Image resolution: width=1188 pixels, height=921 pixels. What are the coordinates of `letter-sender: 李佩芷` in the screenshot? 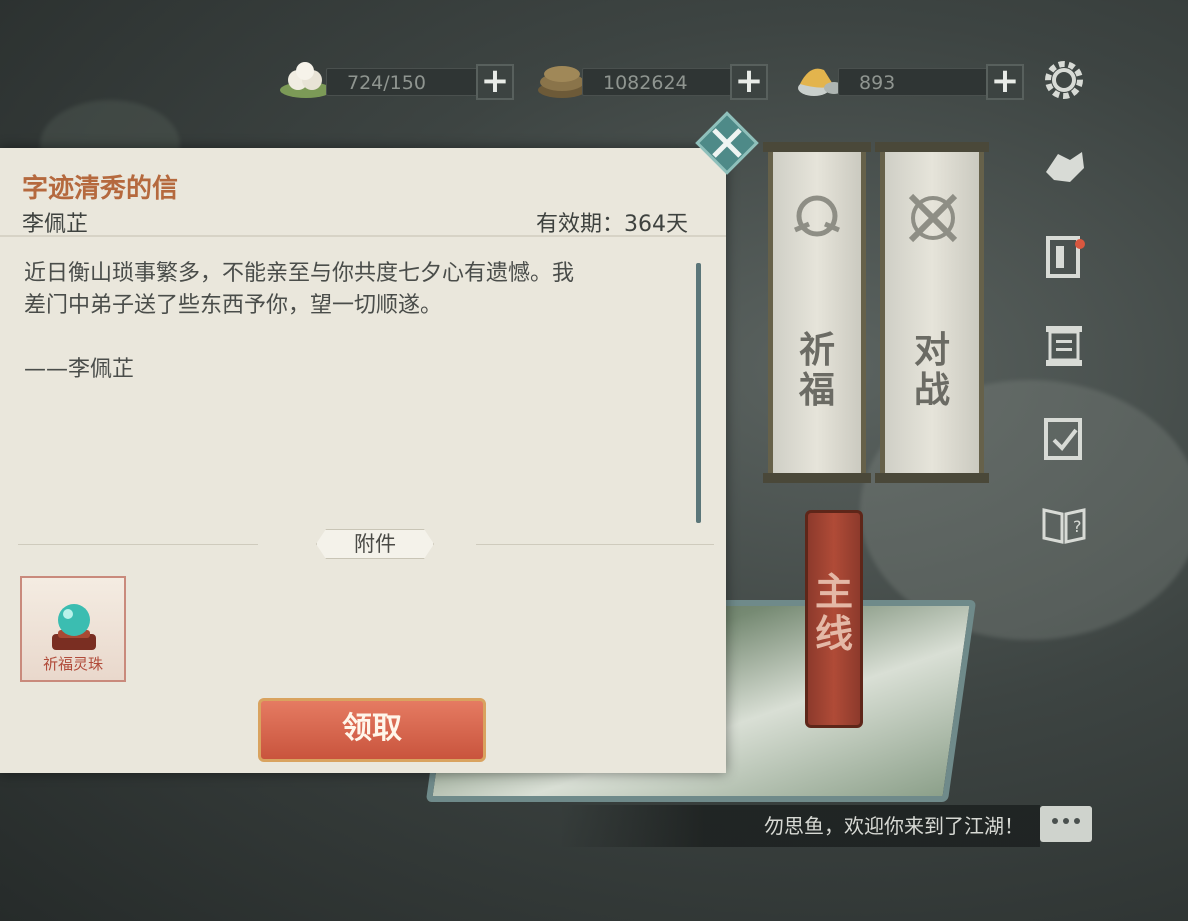 It's located at (55, 224).